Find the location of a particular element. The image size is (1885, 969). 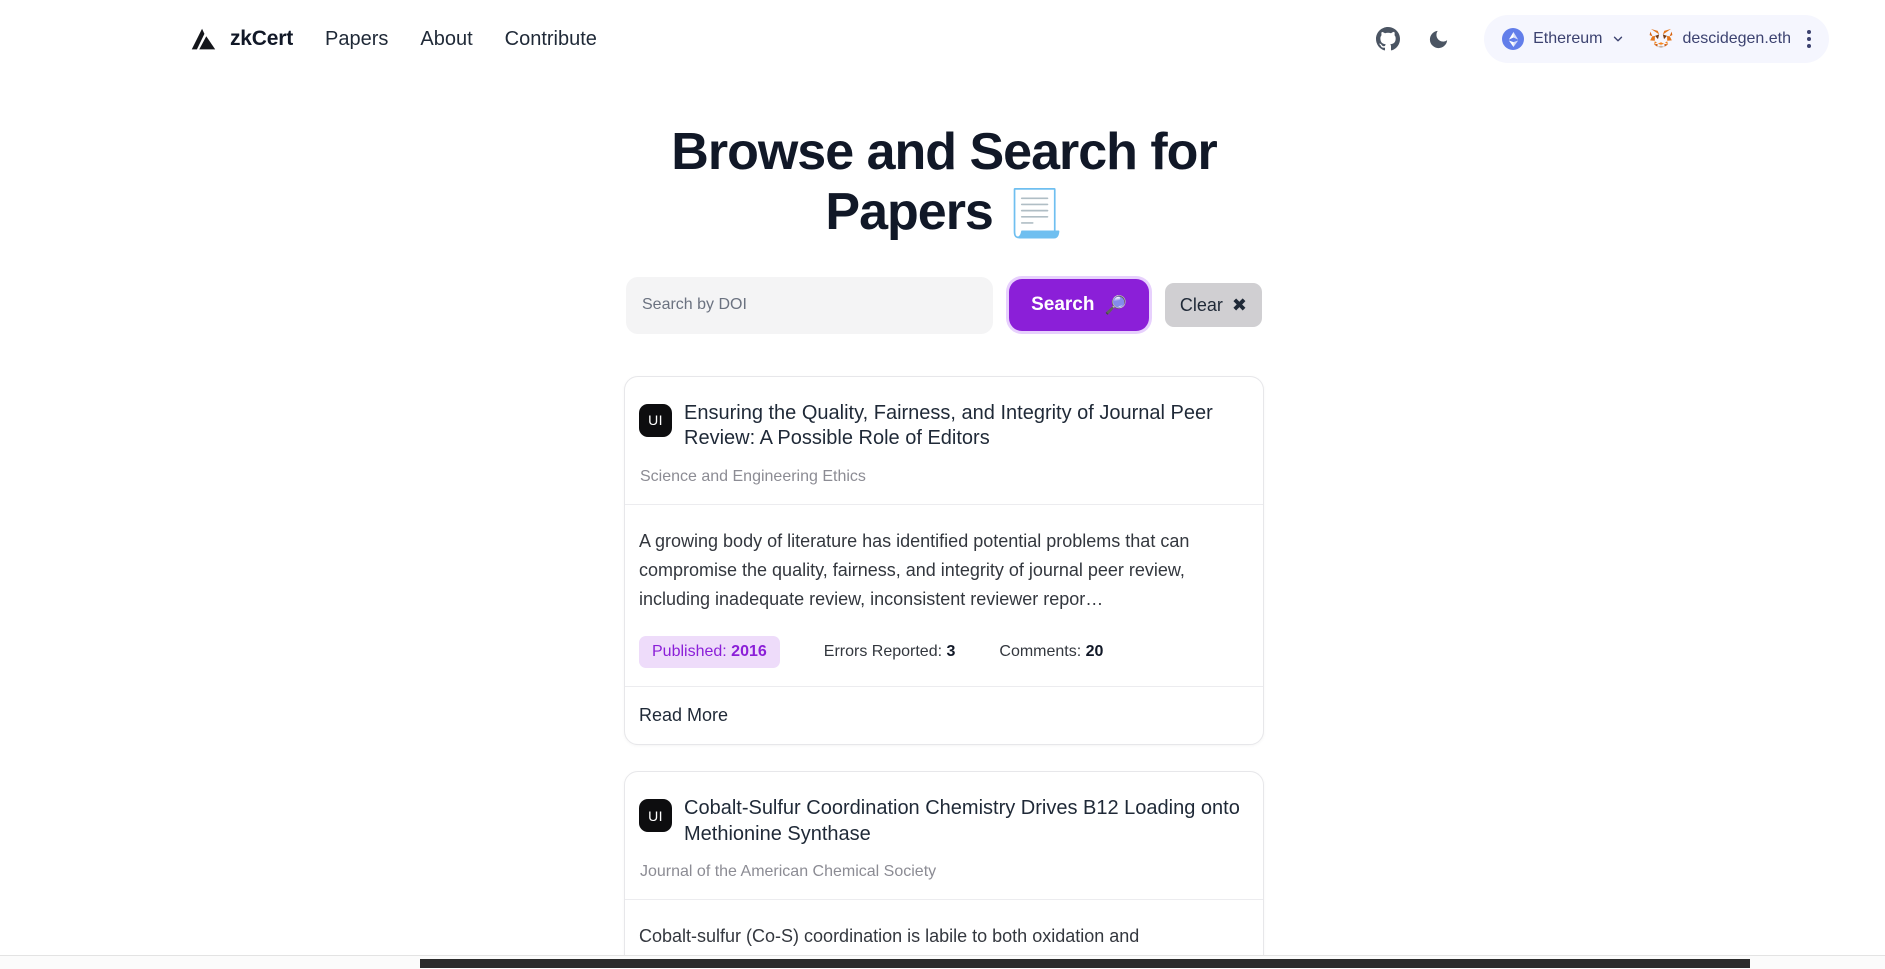

paper-journal: Science and Engineering Ethics is located at coordinates (753, 476).